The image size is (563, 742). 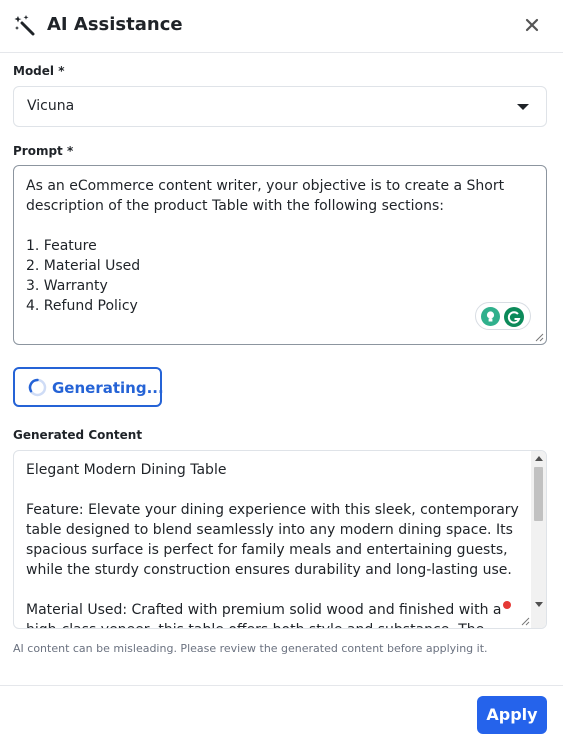 I want to click on magic-wand-icon, so click(x=24, y=25).